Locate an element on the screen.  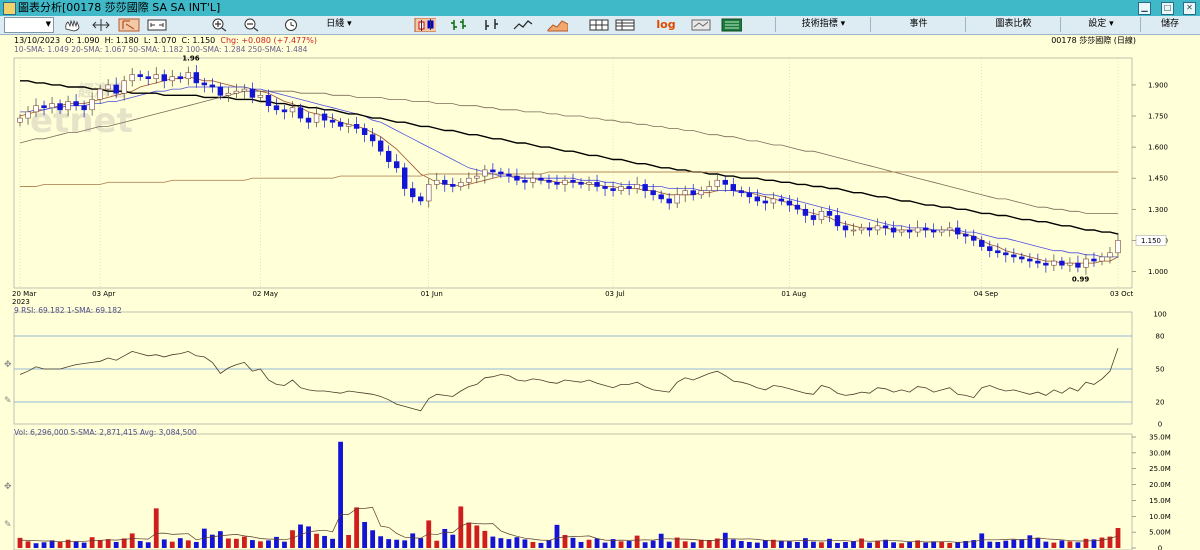
date-label-5: 01 Aug is located at coordinates (793, 294).